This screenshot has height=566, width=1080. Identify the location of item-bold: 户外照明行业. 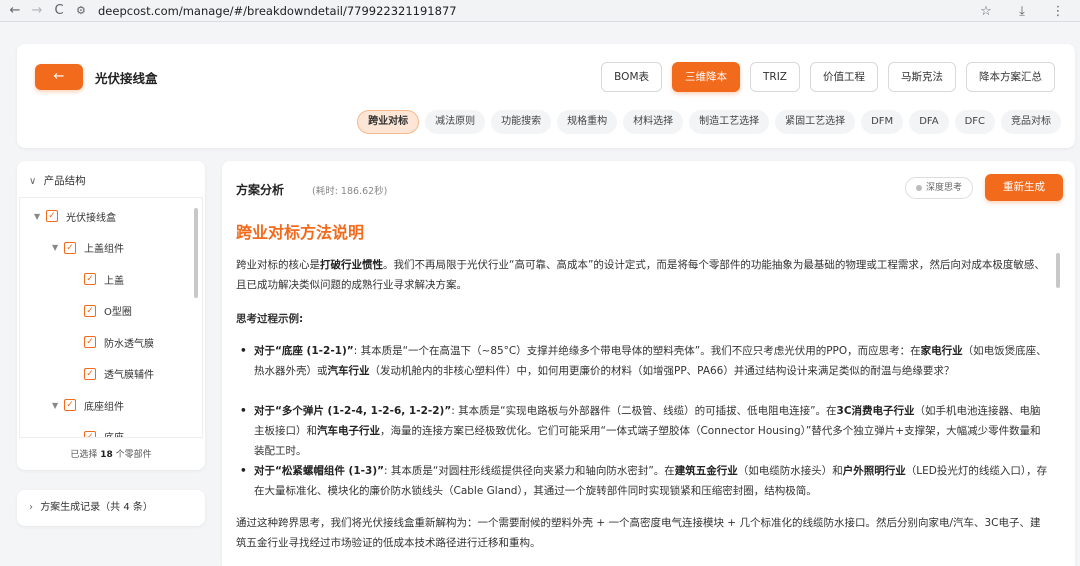
(874, 471).